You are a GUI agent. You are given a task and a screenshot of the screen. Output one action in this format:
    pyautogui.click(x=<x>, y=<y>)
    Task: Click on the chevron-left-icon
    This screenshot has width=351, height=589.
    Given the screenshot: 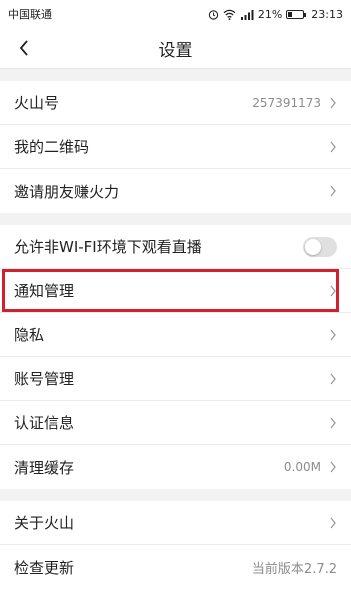 What is the action you would take?
    pyautogui.click(x=23, y=48)
    